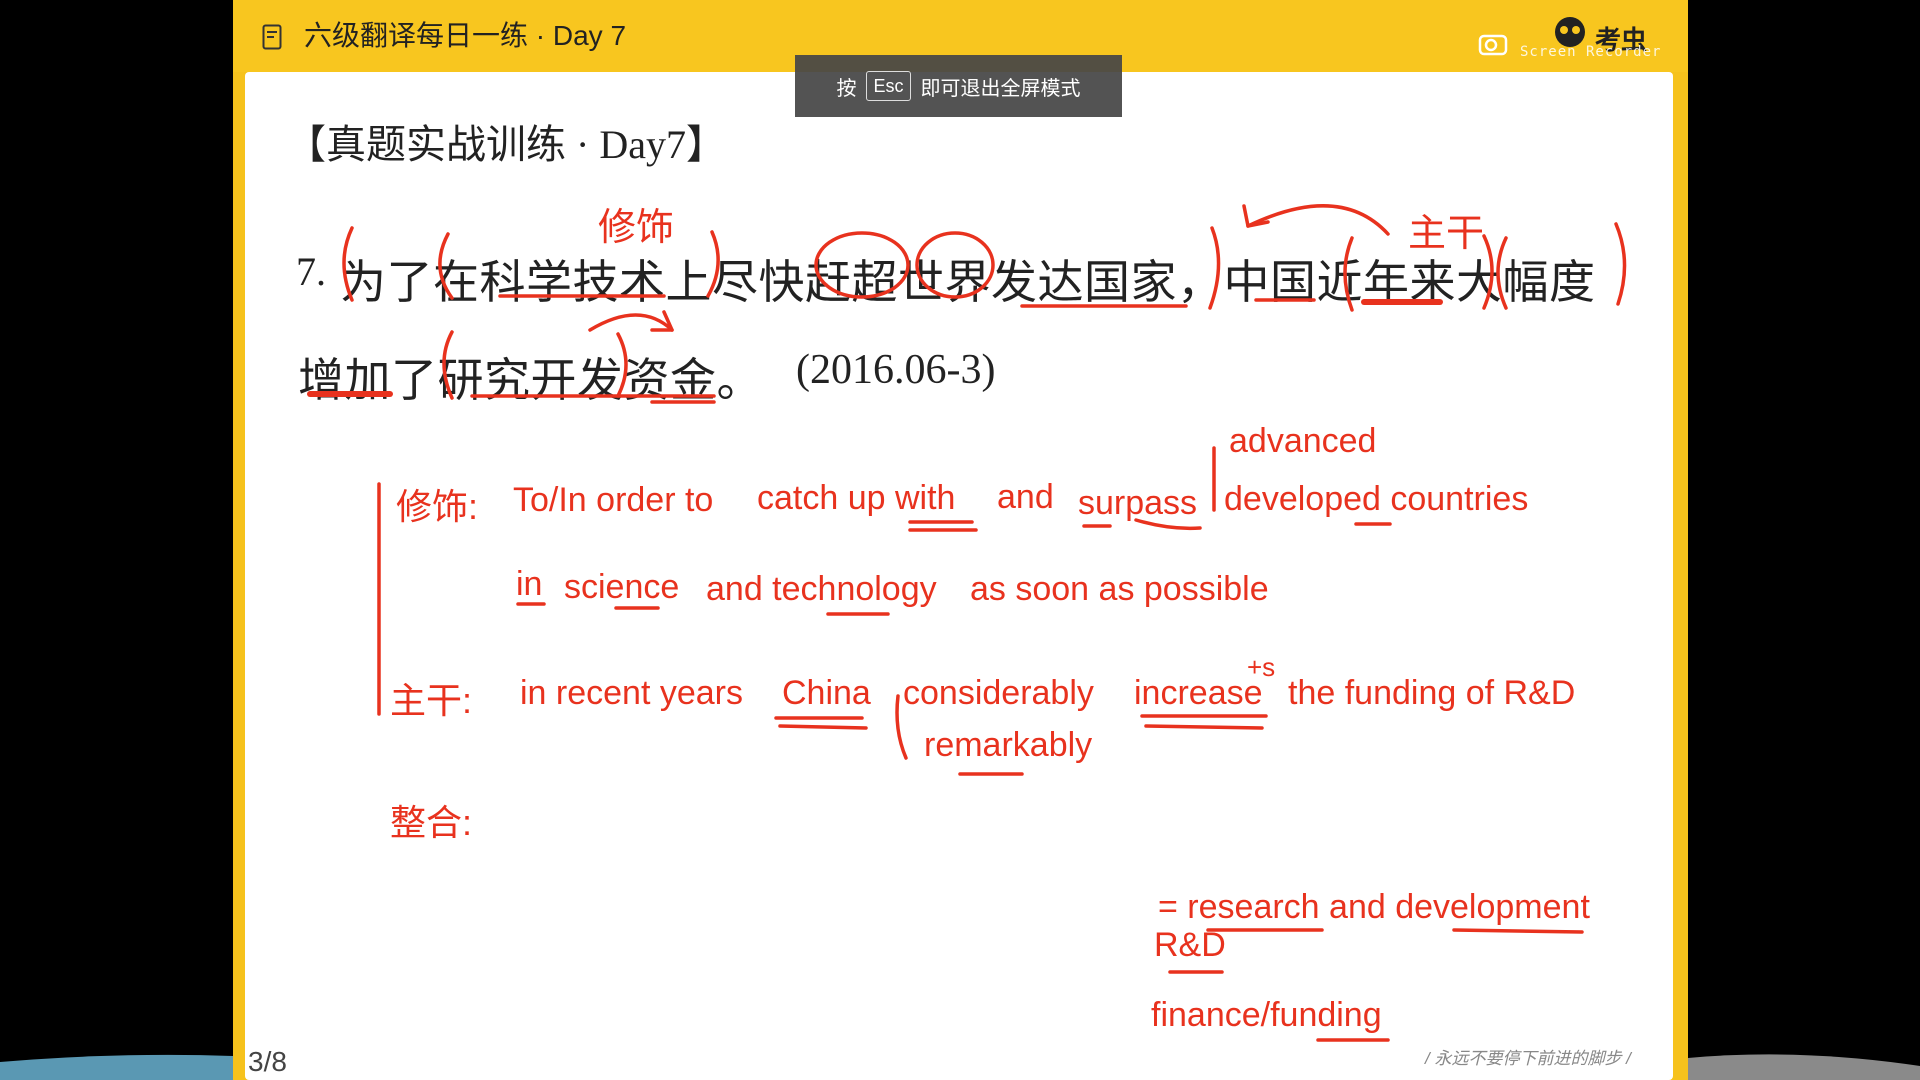  What do you see at coordinates (311, 271) in the screenshot?
I see `question-number: 7.` at bounding box center [311, 271].